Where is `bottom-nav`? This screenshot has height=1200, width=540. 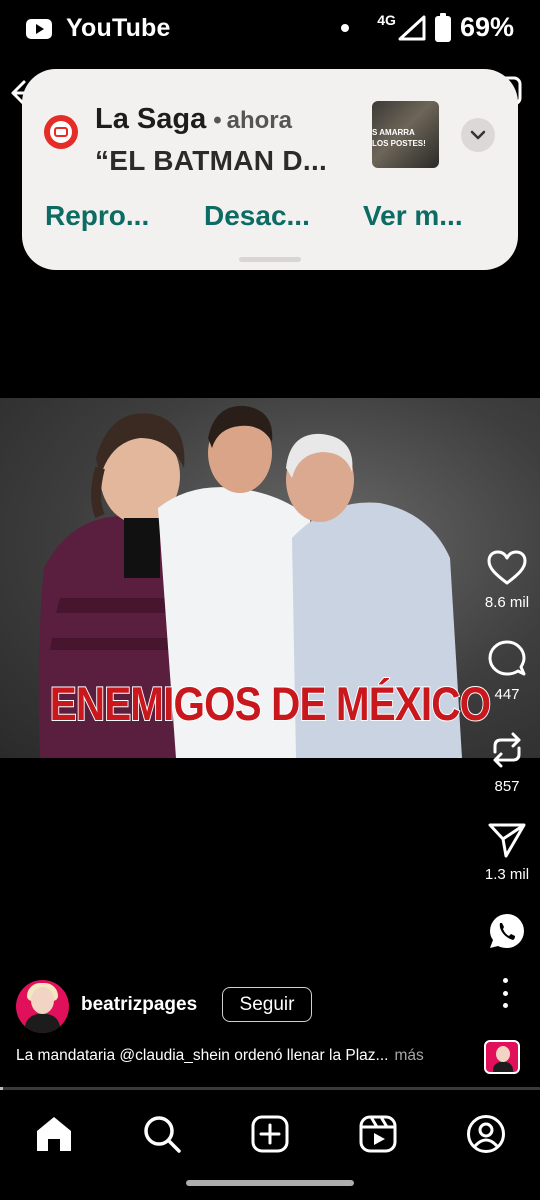
bottom-nav is located at coordinates (270, 1133).